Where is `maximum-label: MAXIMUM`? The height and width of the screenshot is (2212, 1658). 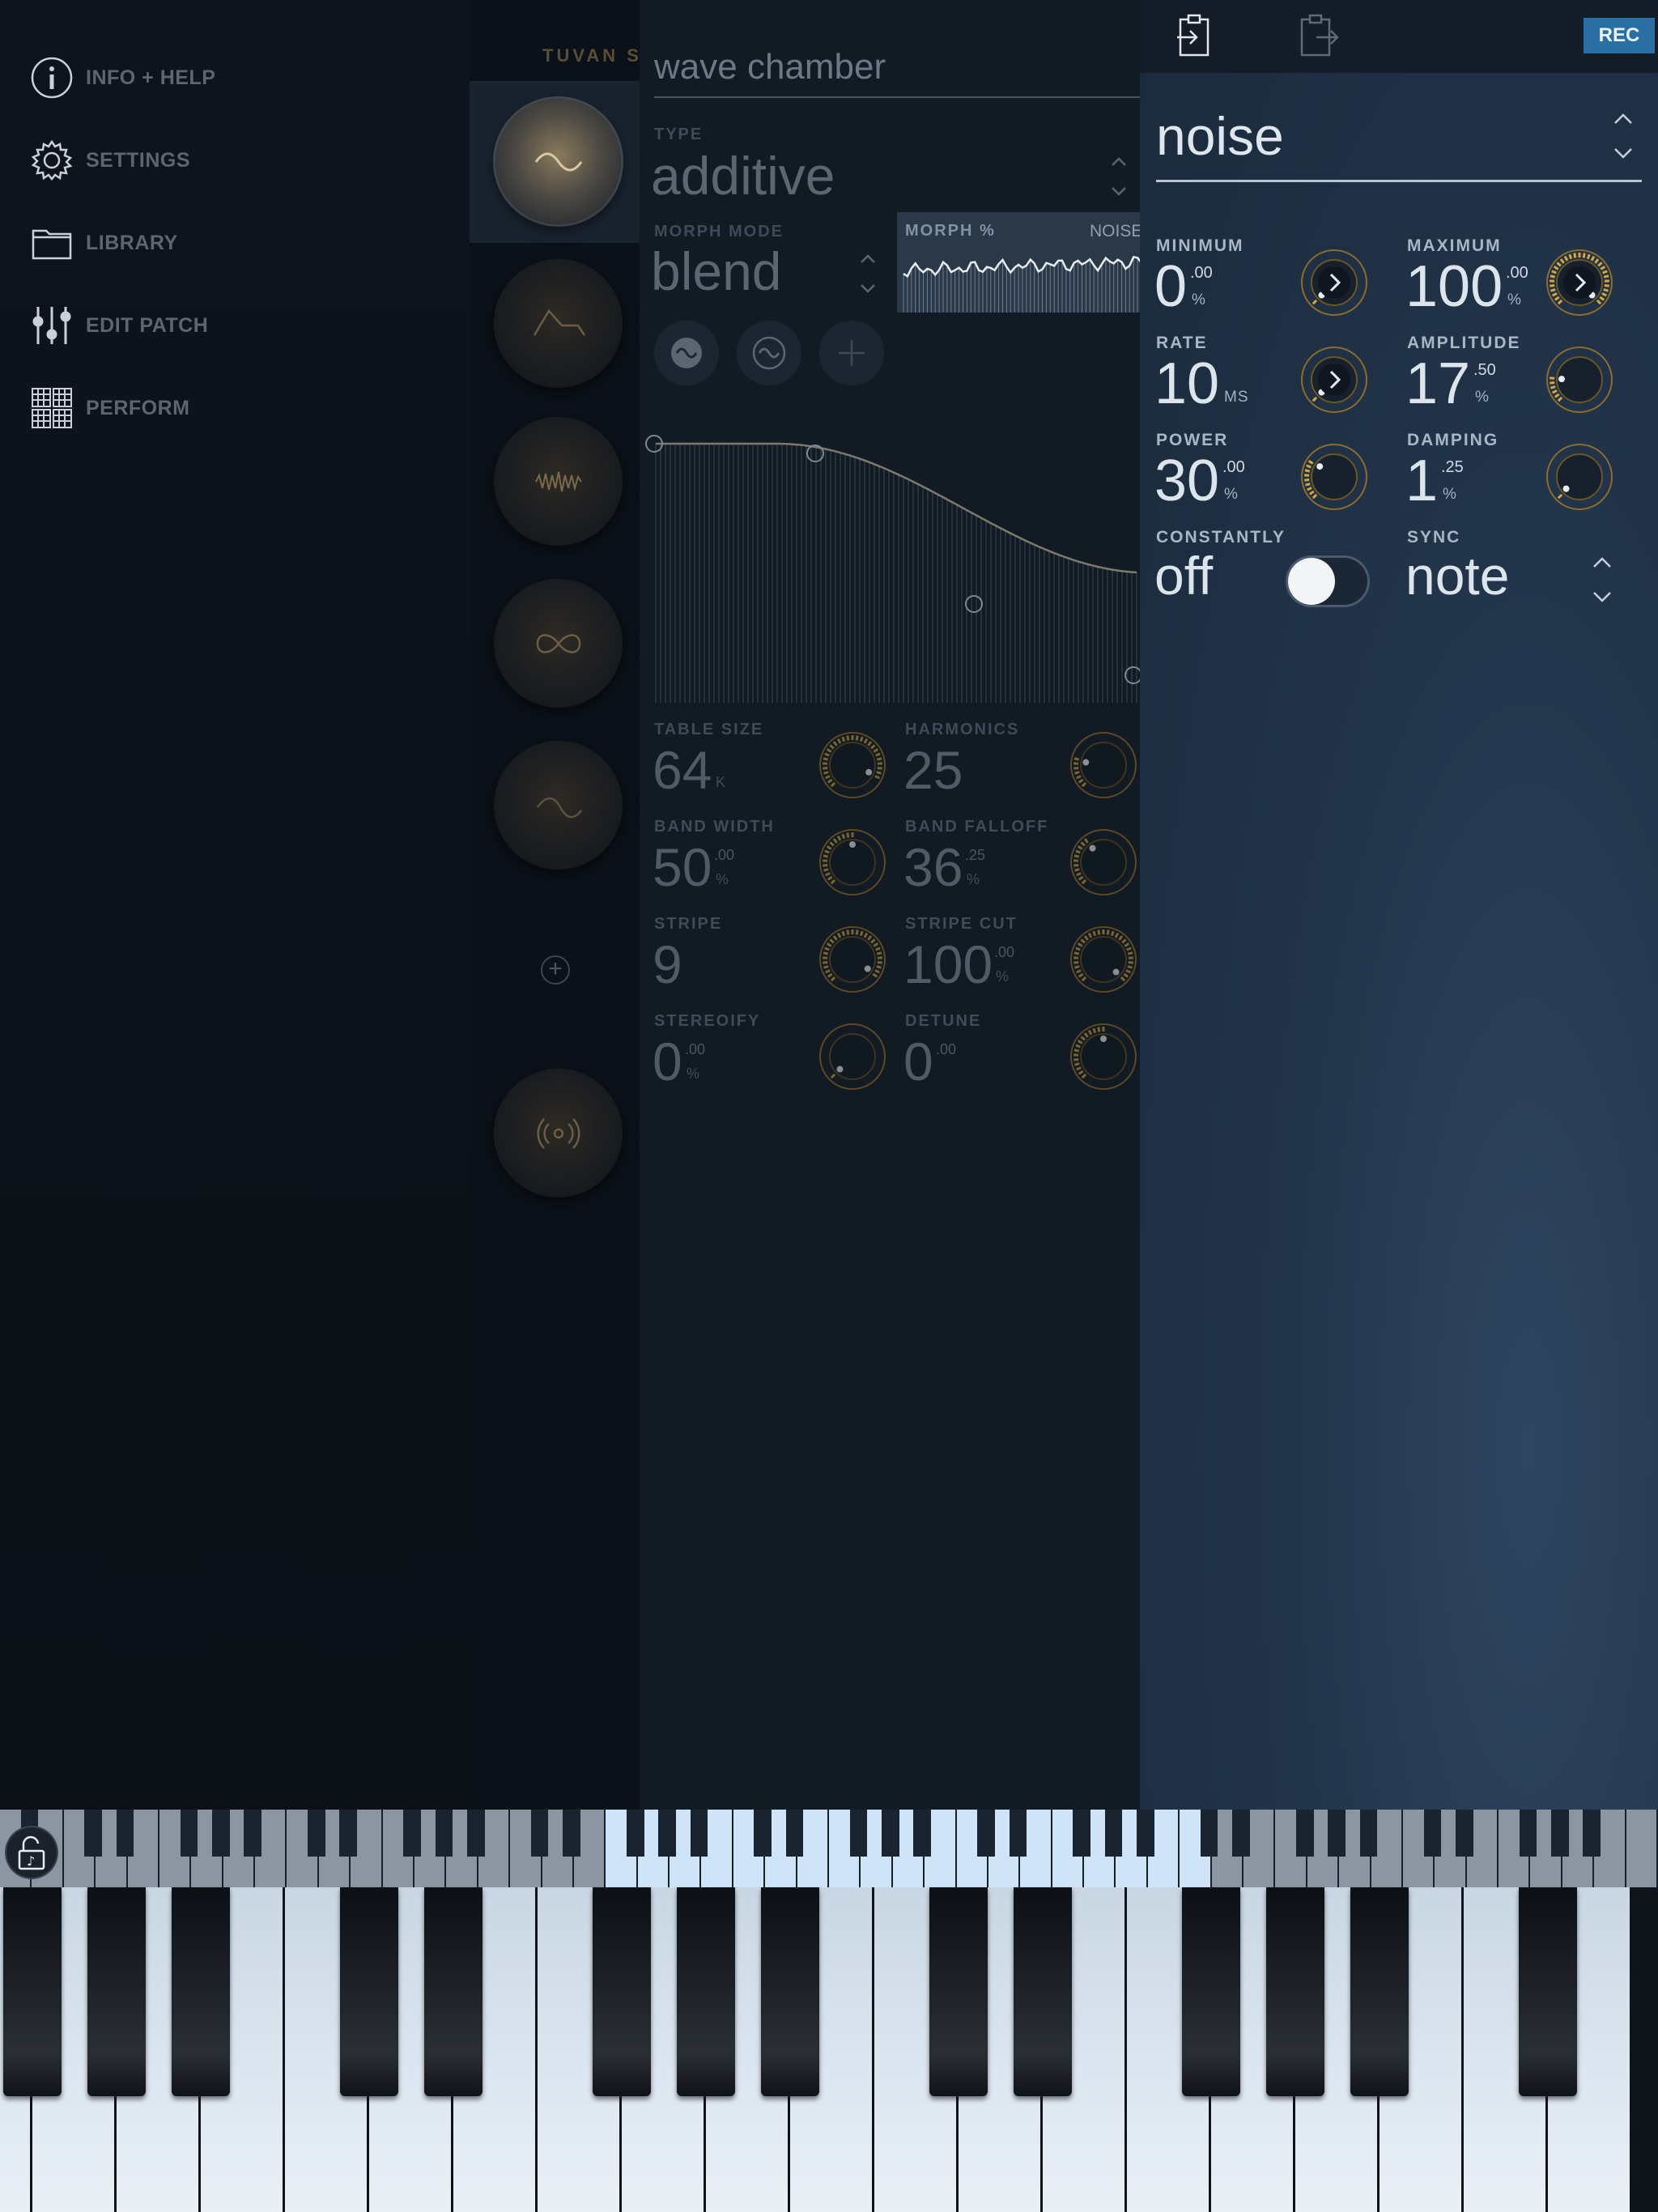
maximum-label: MAXIMUM is located at coordinates (1454, 246).